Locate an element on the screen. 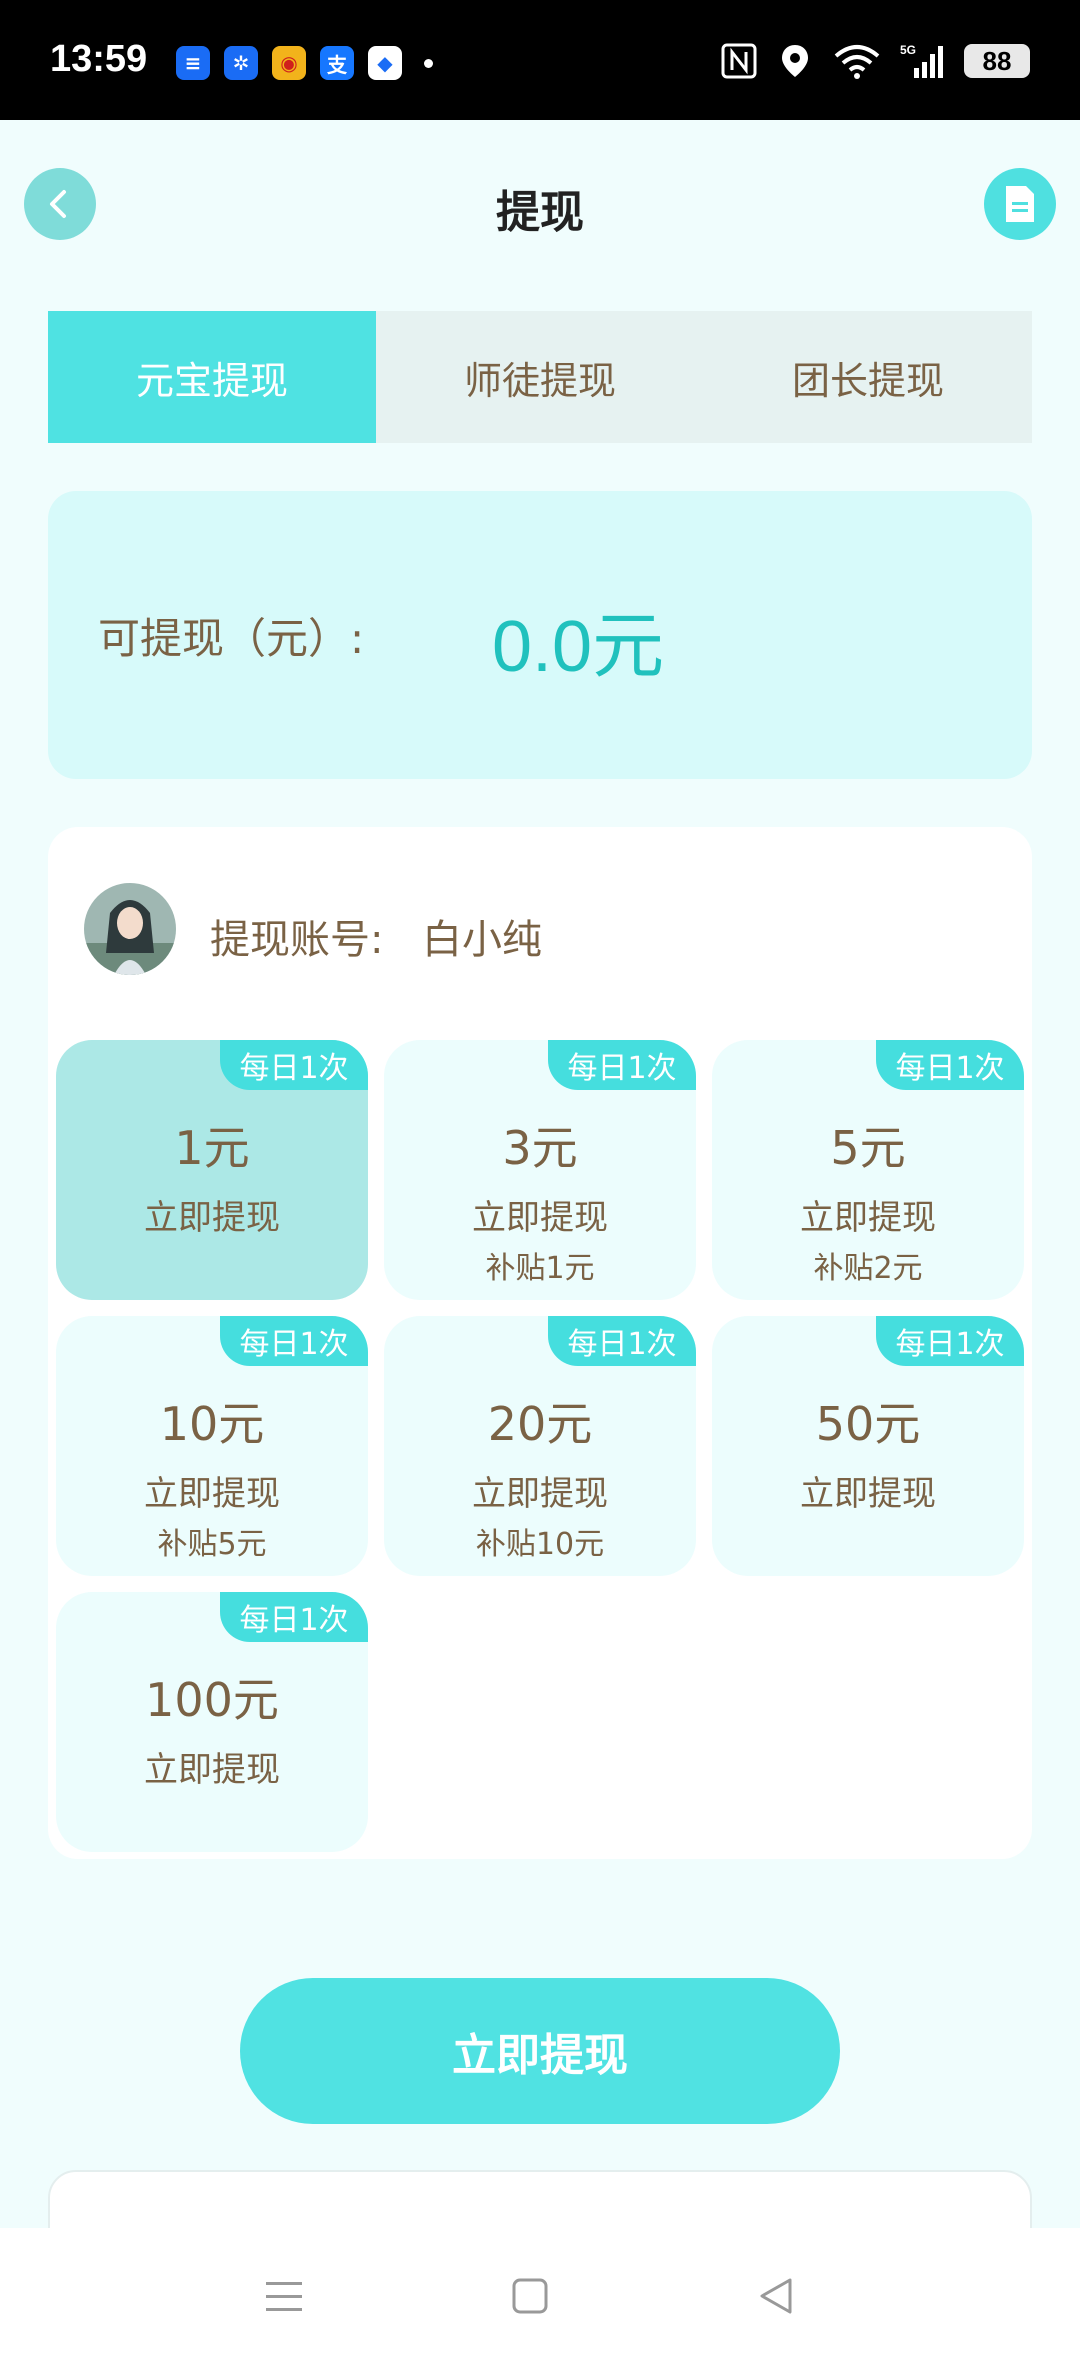 This screenshot has height=2362, width=1080. balance-card: 可提现（元）: 0.0元 is located at coordinates (540, 635).